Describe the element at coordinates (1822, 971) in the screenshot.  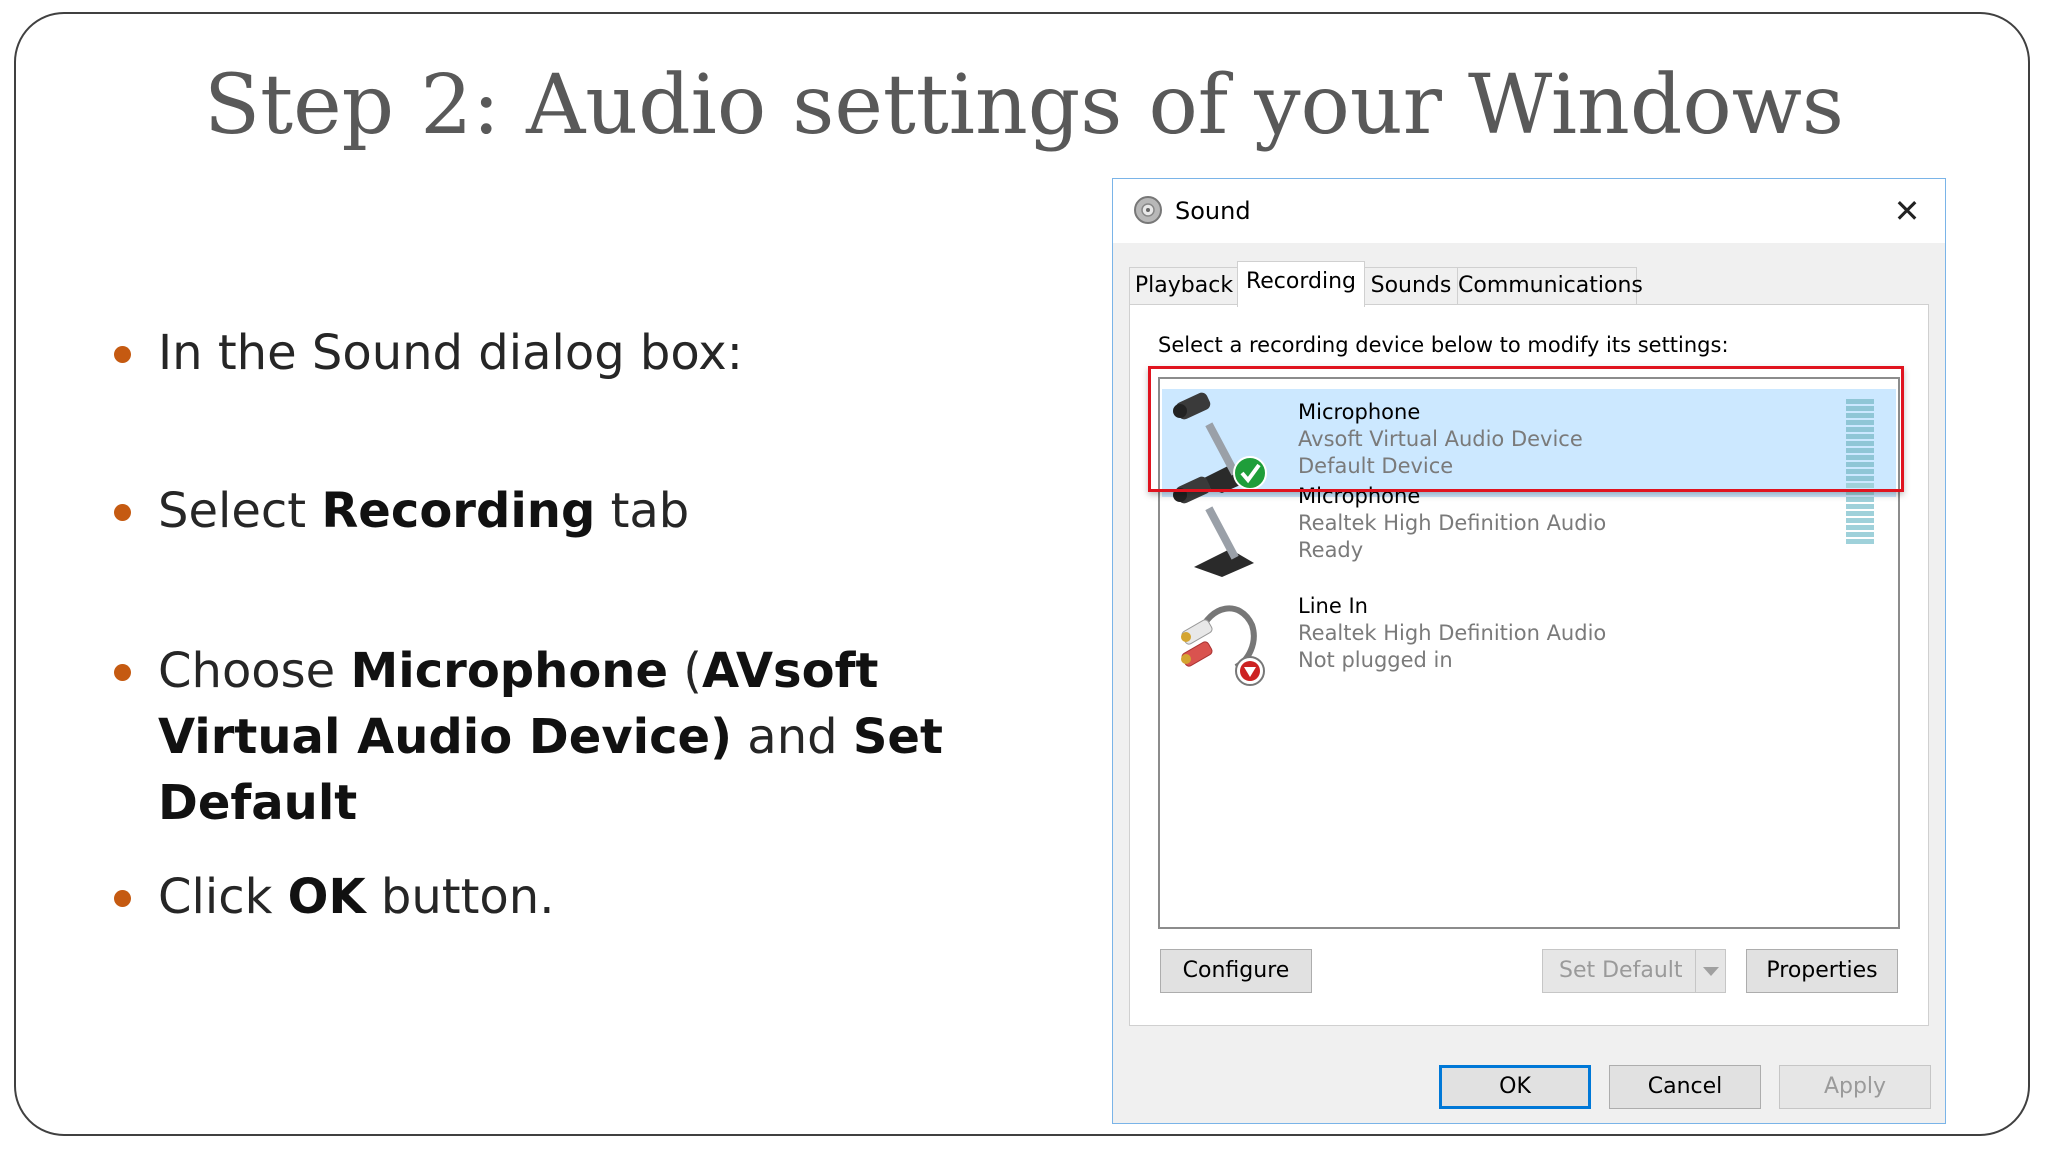
I see `properties-button: Properties` at that location.